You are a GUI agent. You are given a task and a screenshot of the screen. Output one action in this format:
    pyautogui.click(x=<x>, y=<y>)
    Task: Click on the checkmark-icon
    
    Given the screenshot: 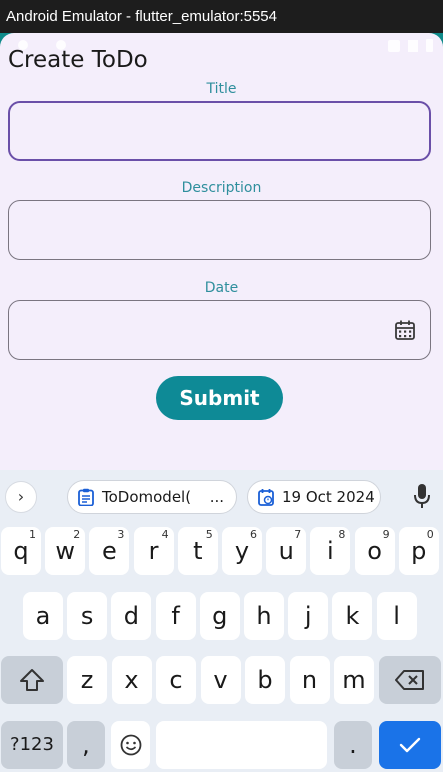 What is the action you would take?
    pyautogui.click(x=410, y=745)
    